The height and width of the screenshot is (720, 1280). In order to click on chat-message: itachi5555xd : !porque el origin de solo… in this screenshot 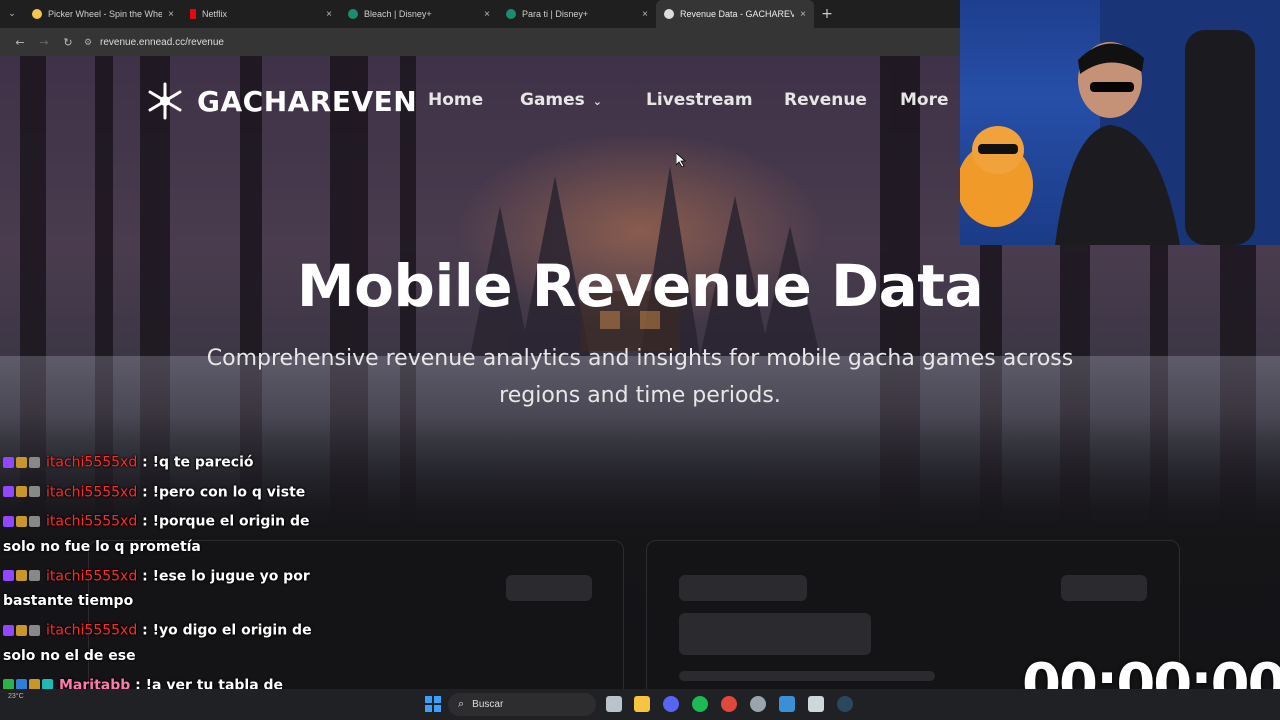, I will do `click(165, 534)`.